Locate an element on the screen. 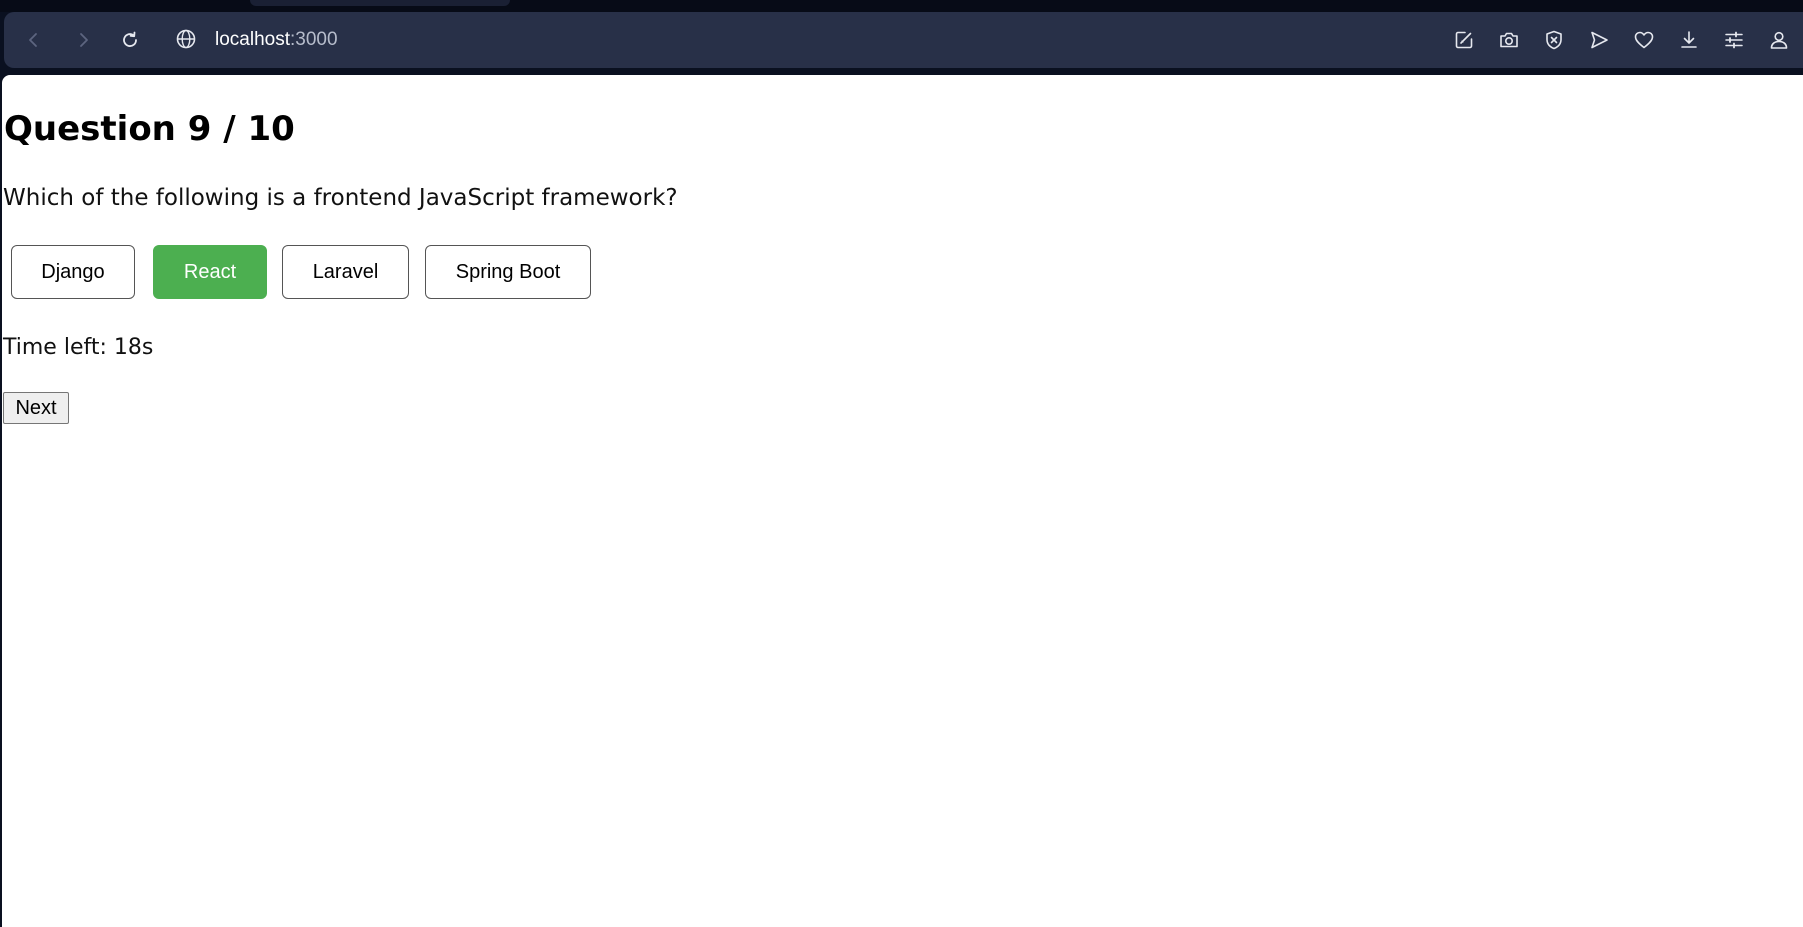  reload-button is located at coordinates (130, 40).